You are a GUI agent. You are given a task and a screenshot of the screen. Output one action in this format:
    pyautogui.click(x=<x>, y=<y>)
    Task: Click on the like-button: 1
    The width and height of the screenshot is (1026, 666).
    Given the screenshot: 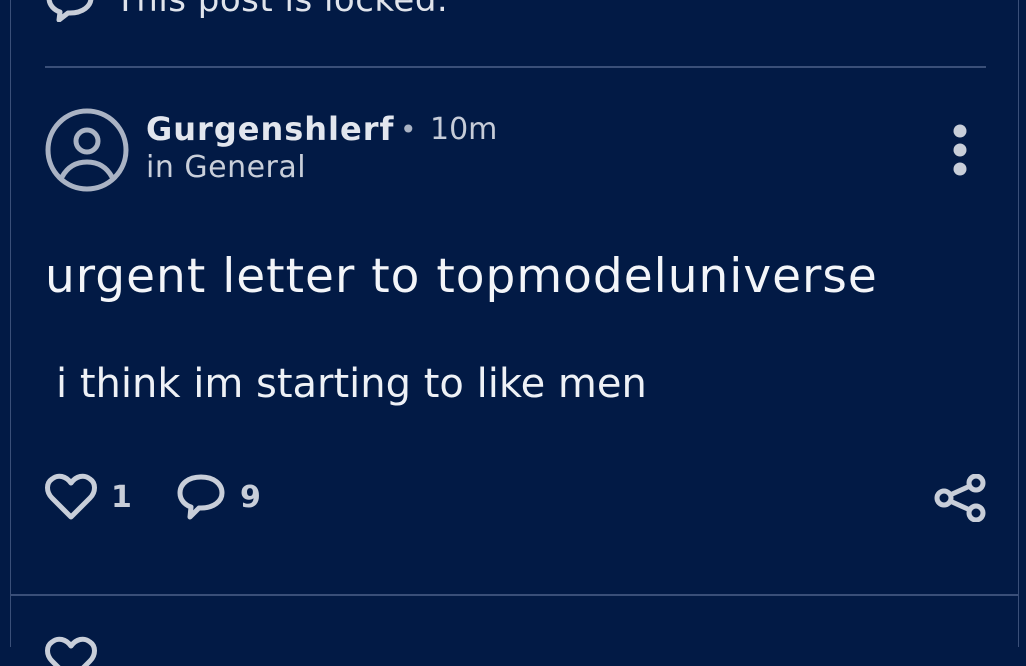 What is the action you would take?
    pyautogui.click(x=88, y=497)
    